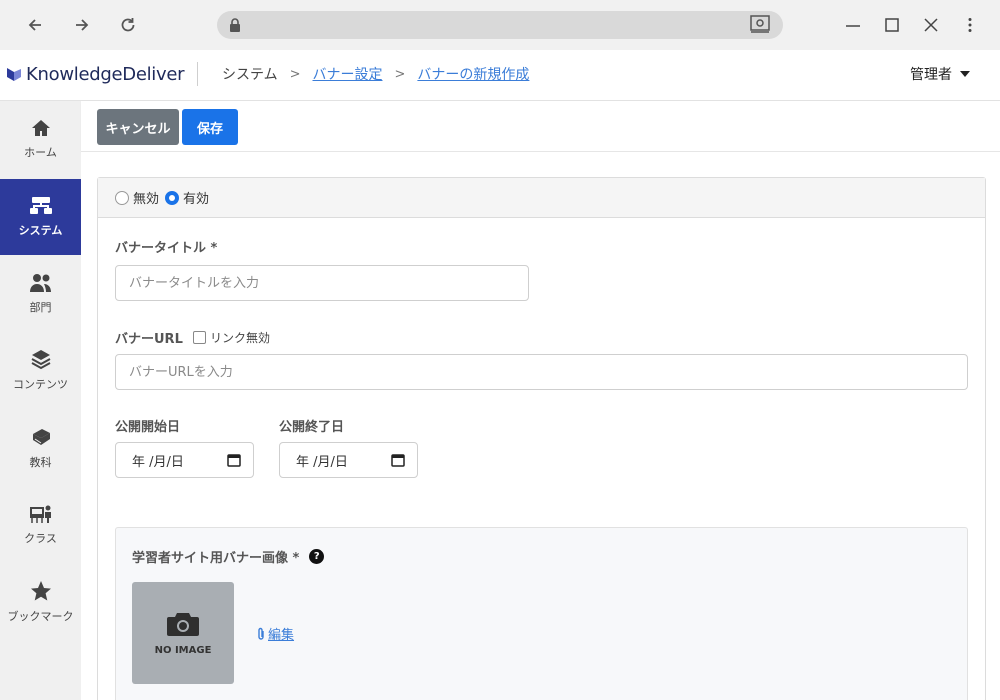 This screenshot has height=700, width=1000. Describe the element at coordinates (138, 127) in the screenshot. I see `cancel-button: キャンセル` at that location.